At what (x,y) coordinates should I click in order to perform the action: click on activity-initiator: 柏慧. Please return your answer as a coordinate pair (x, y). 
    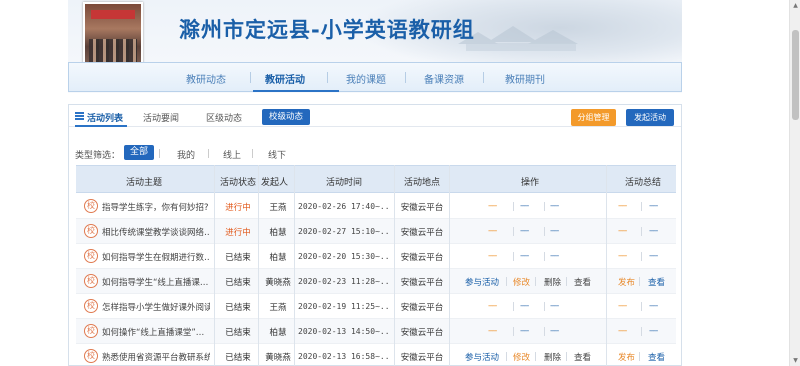
    Looking at the image, I should click on (278, 233).